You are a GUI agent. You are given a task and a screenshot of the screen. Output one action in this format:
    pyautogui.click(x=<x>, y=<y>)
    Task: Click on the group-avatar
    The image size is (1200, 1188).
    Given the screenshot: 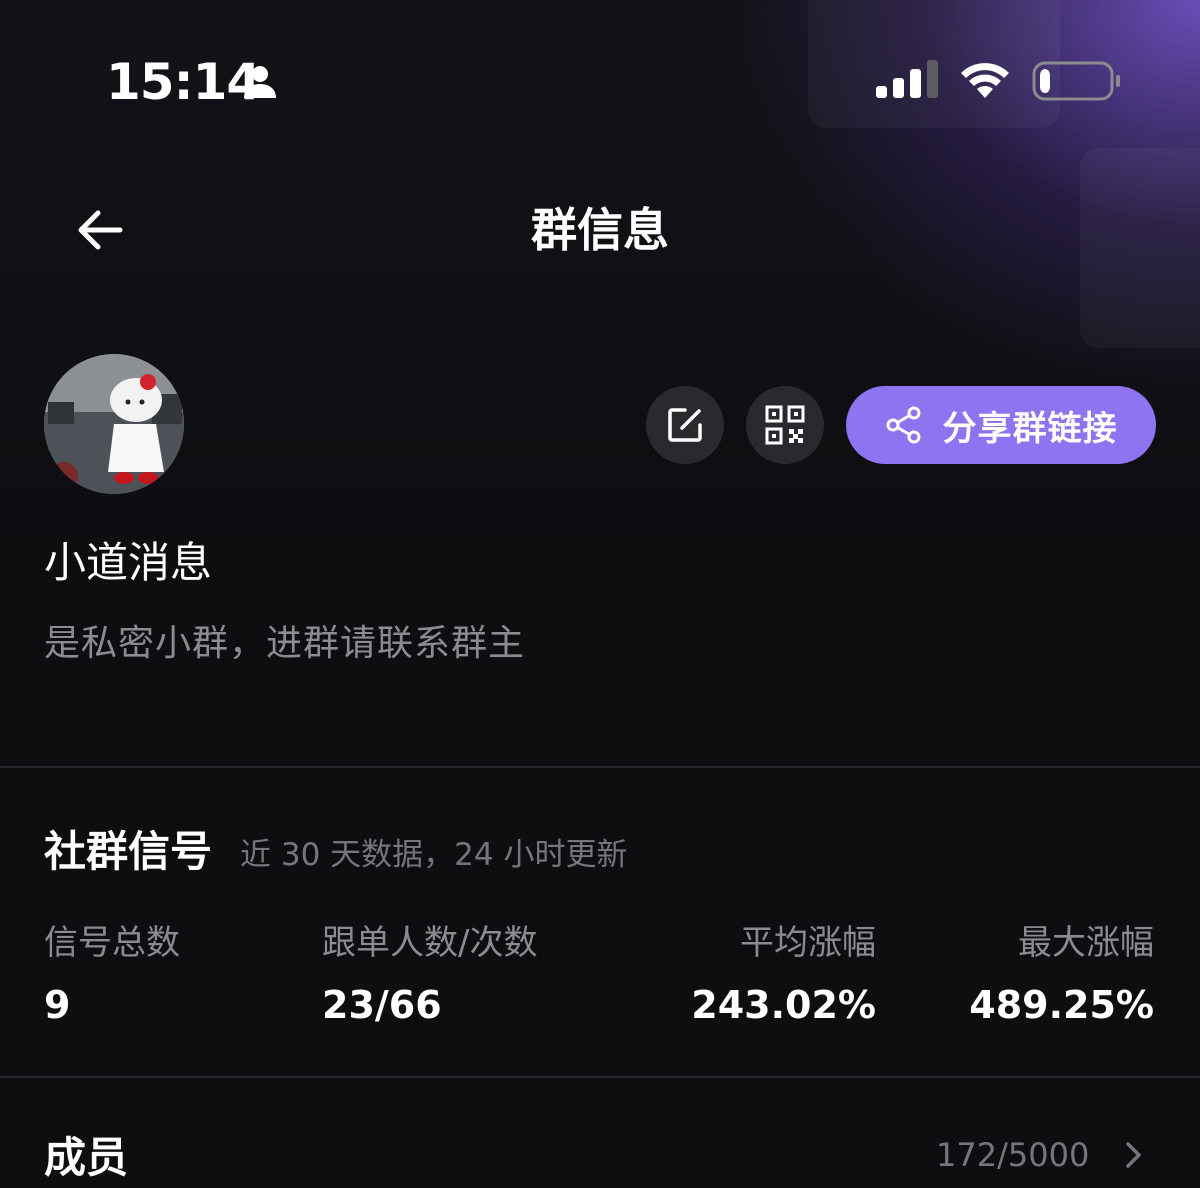 What is the action you would take?
    pyautogui.click(x=114, y=424)
    